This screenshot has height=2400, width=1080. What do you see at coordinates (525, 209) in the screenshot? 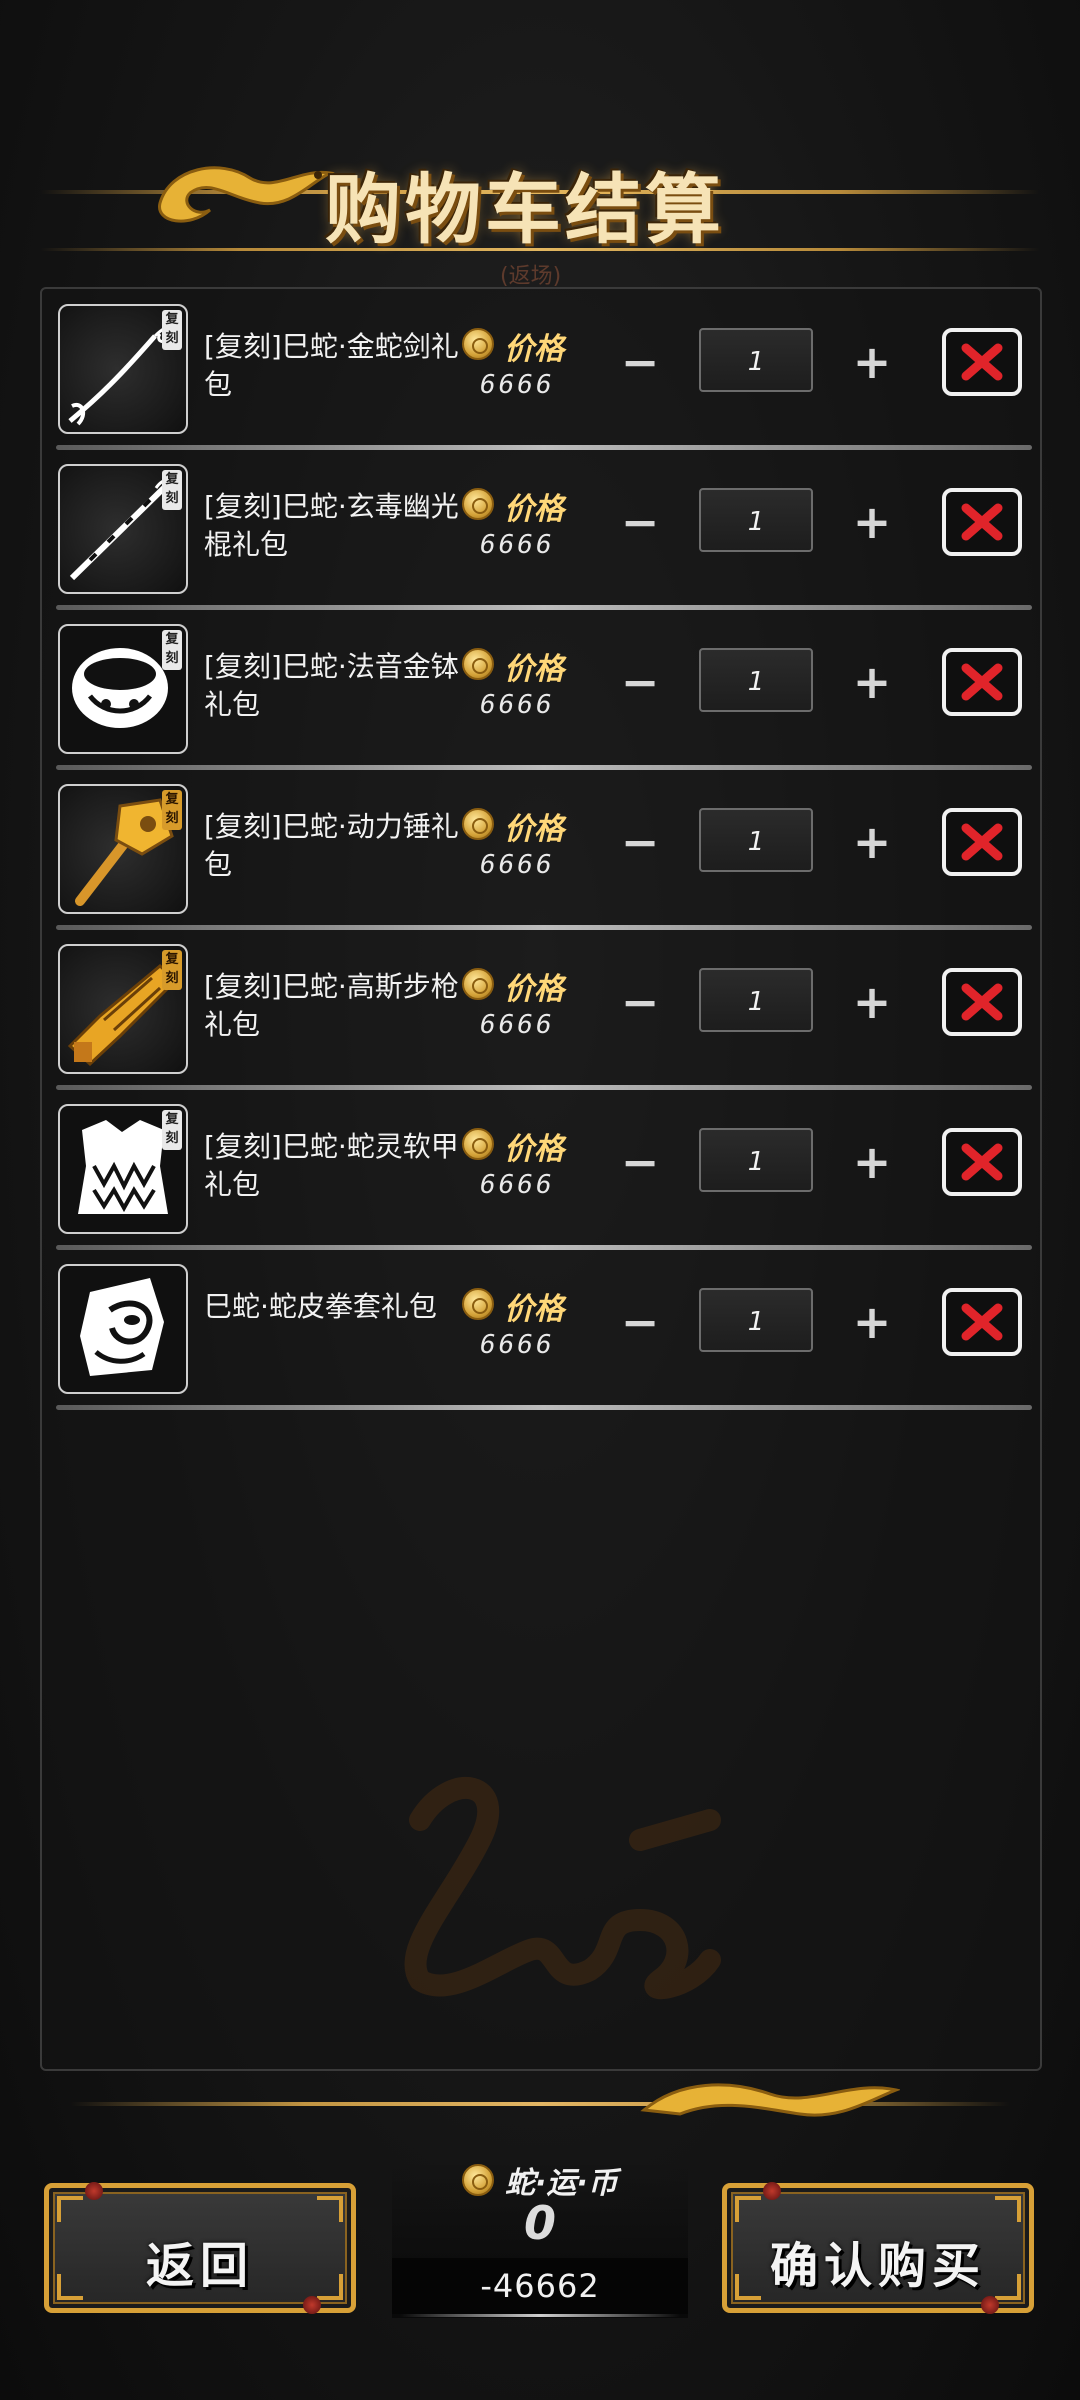
I see `page-title: 购物车结算` at bounding box center [525, 209].